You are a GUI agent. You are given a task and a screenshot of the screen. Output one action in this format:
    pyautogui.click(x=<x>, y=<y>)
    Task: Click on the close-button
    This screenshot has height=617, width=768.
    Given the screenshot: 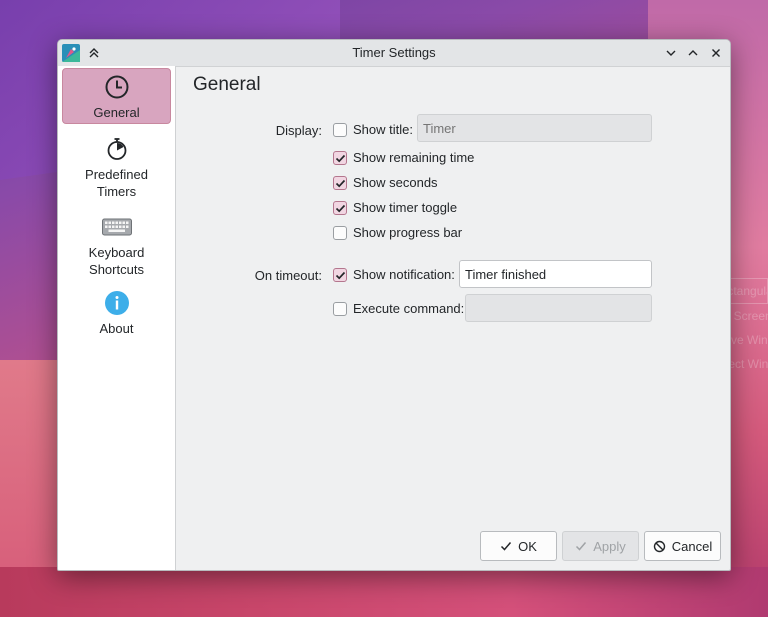 What is the action you would take?
    pyautogui.click(x=716, y=53)
    